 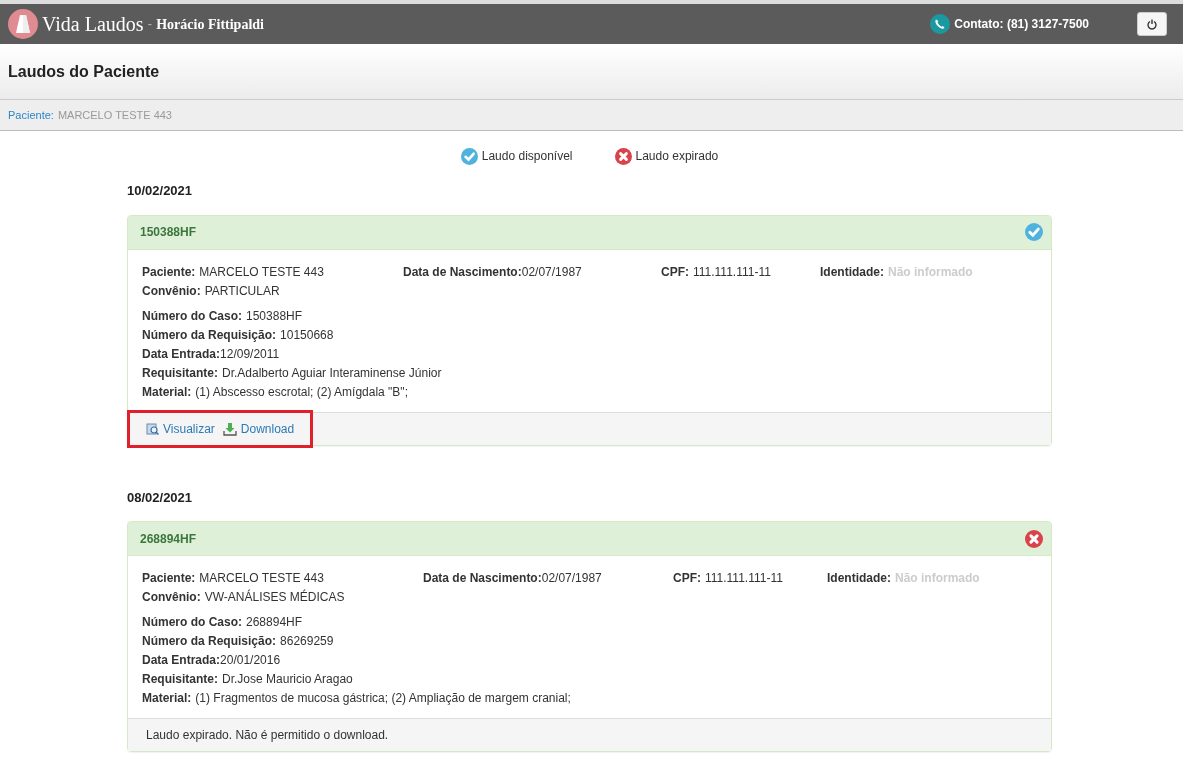 I want to click on legend-label: Laudo disponível, so click(x=527, y=156).